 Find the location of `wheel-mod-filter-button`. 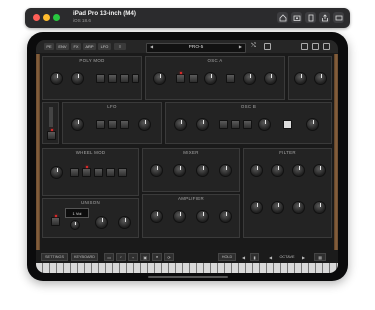

wheel-mod-filter-button is located at coordinates (122, 172).